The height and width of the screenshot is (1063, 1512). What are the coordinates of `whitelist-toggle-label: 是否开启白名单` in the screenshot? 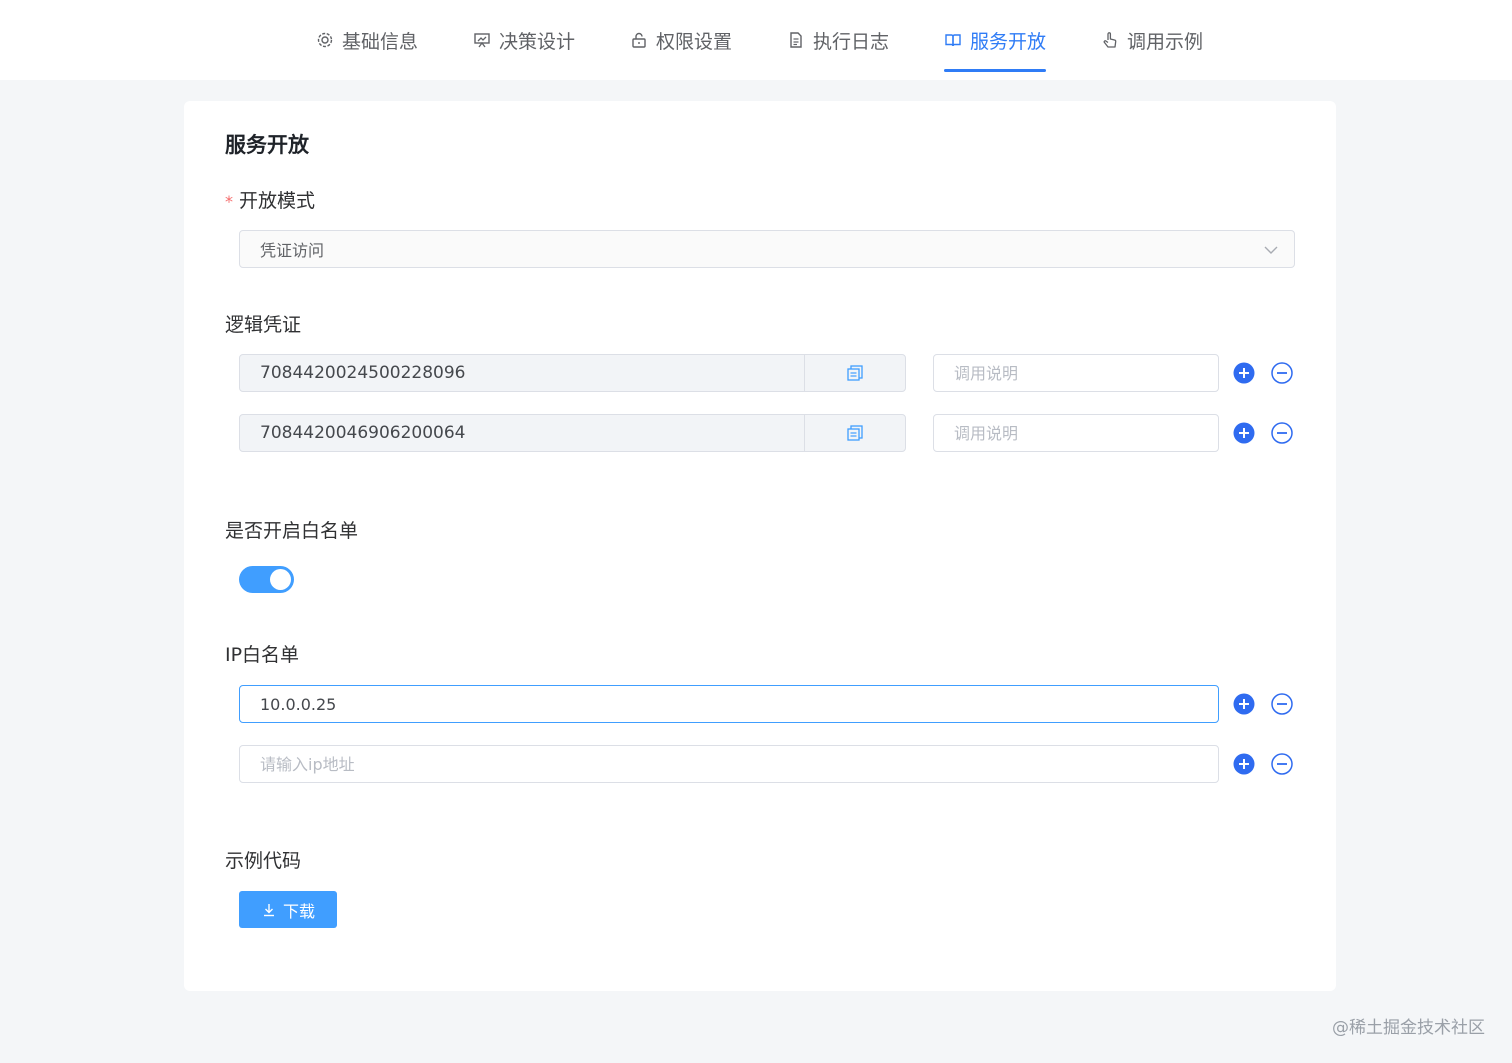 It's located at (292, 531).